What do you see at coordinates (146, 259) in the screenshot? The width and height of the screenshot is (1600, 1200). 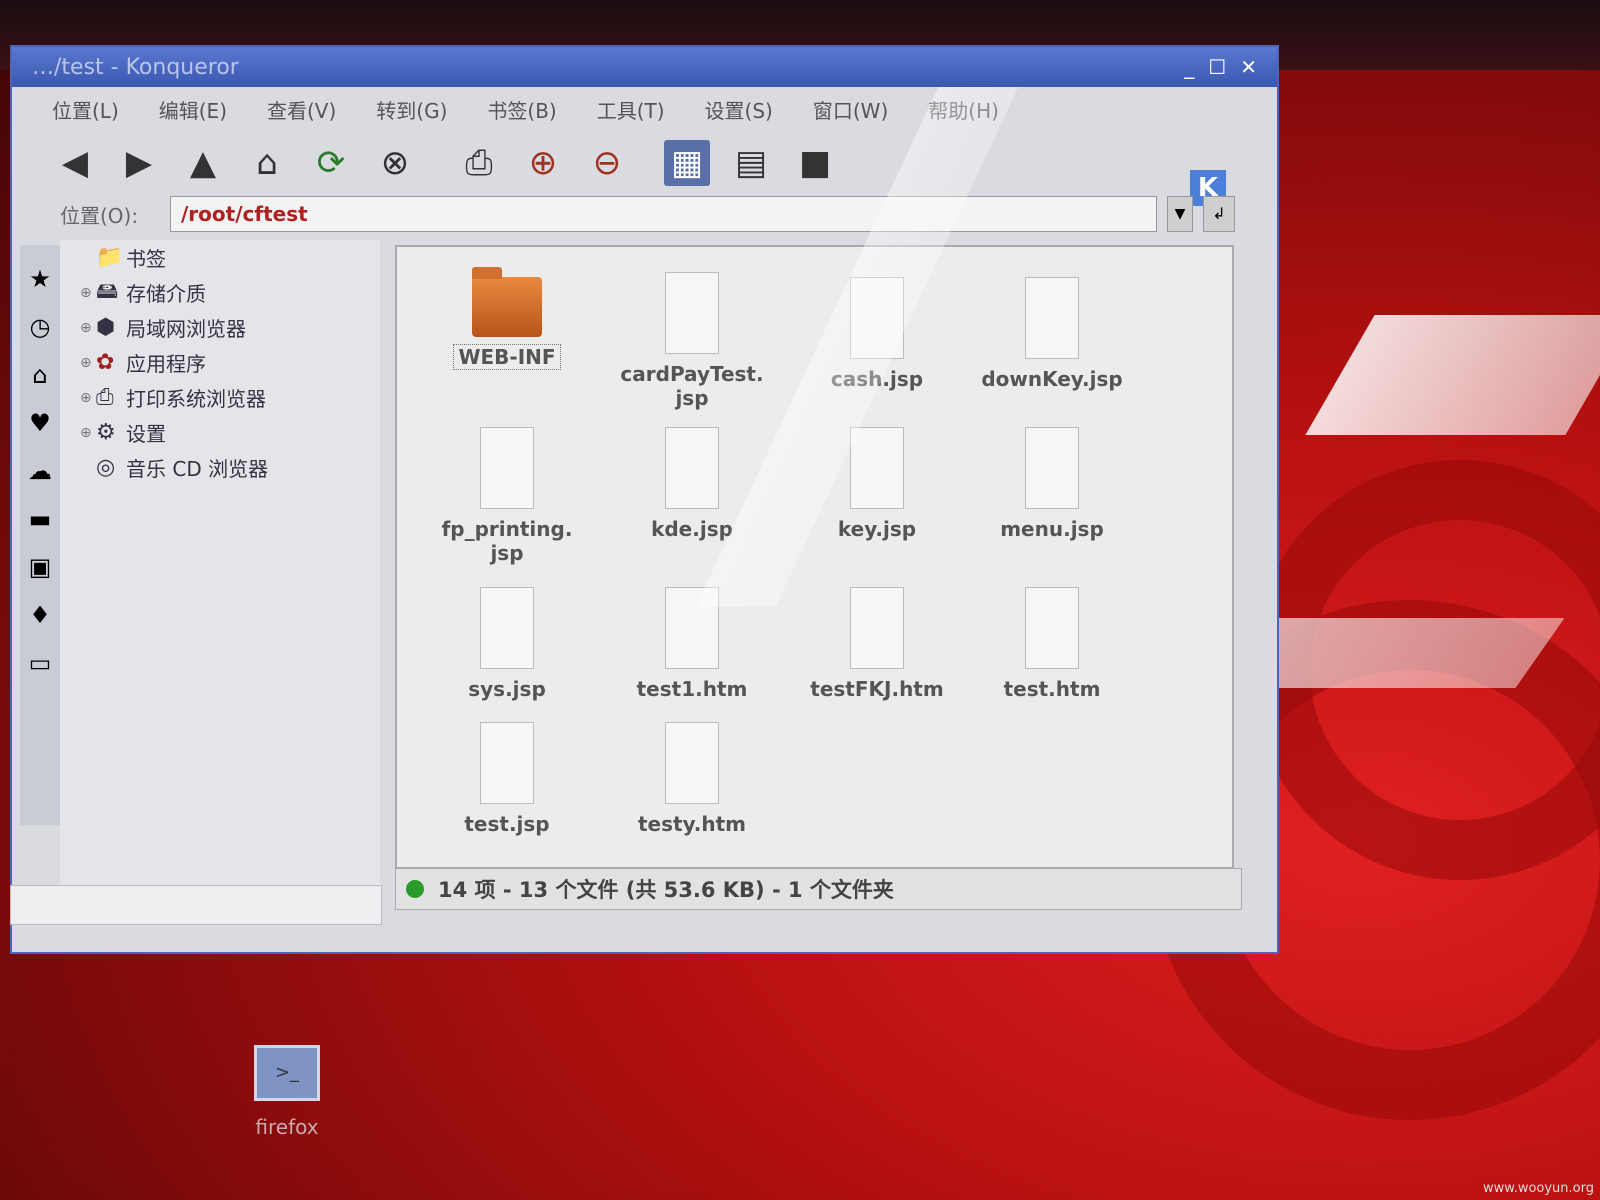 I see `tree-item-label: 书签` at bounding box center [146, 259].